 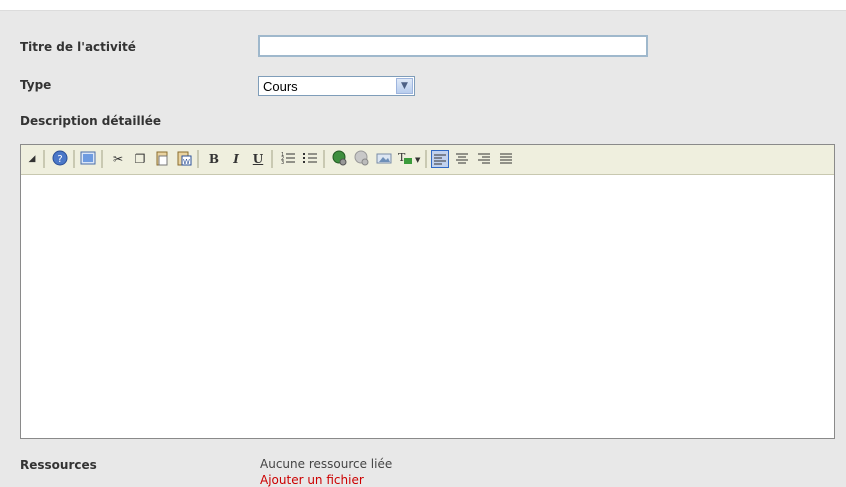 What do you see at coordinates (88, 159) in the screenshot?
I see `source-icon` at bounding box center [88, 159].